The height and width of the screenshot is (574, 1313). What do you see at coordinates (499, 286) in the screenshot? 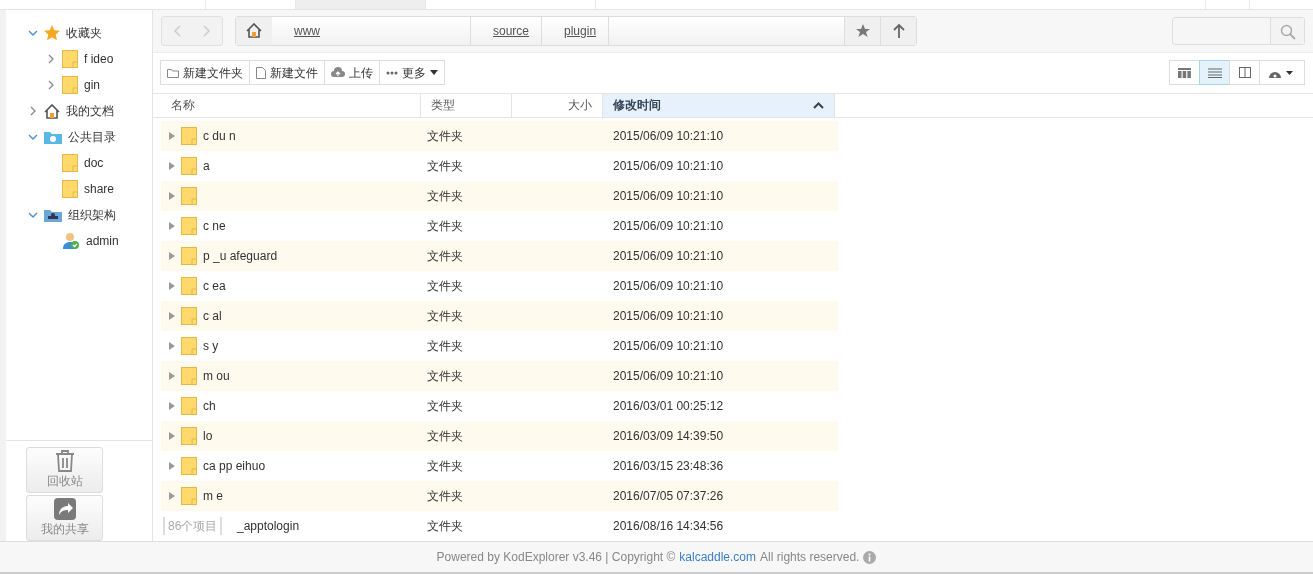
I see `file-row: c ea 文件夹 2015/06/09 10:21:10` at bounding box center [499, 286].